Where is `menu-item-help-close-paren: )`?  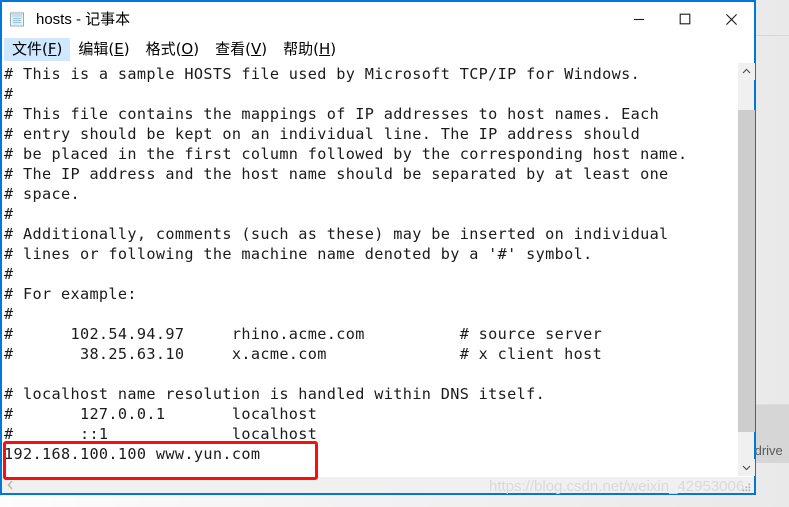 menu-item-help-close-paren: ) is located at coordinates (333, 48).